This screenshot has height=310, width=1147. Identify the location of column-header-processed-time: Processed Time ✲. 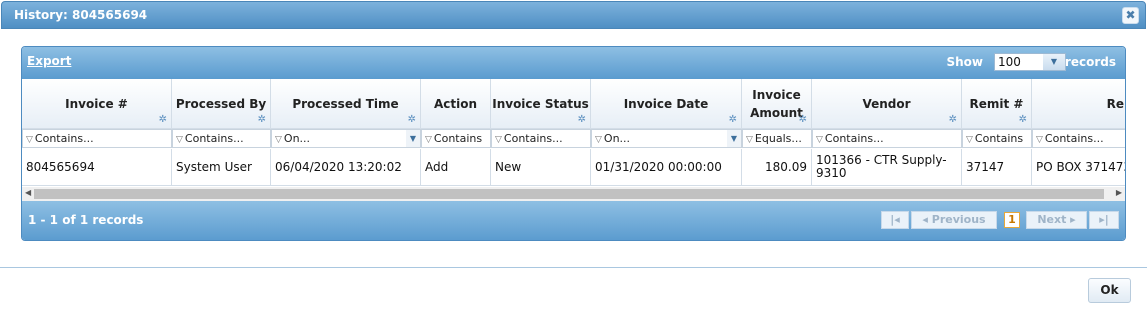
(346, 104).